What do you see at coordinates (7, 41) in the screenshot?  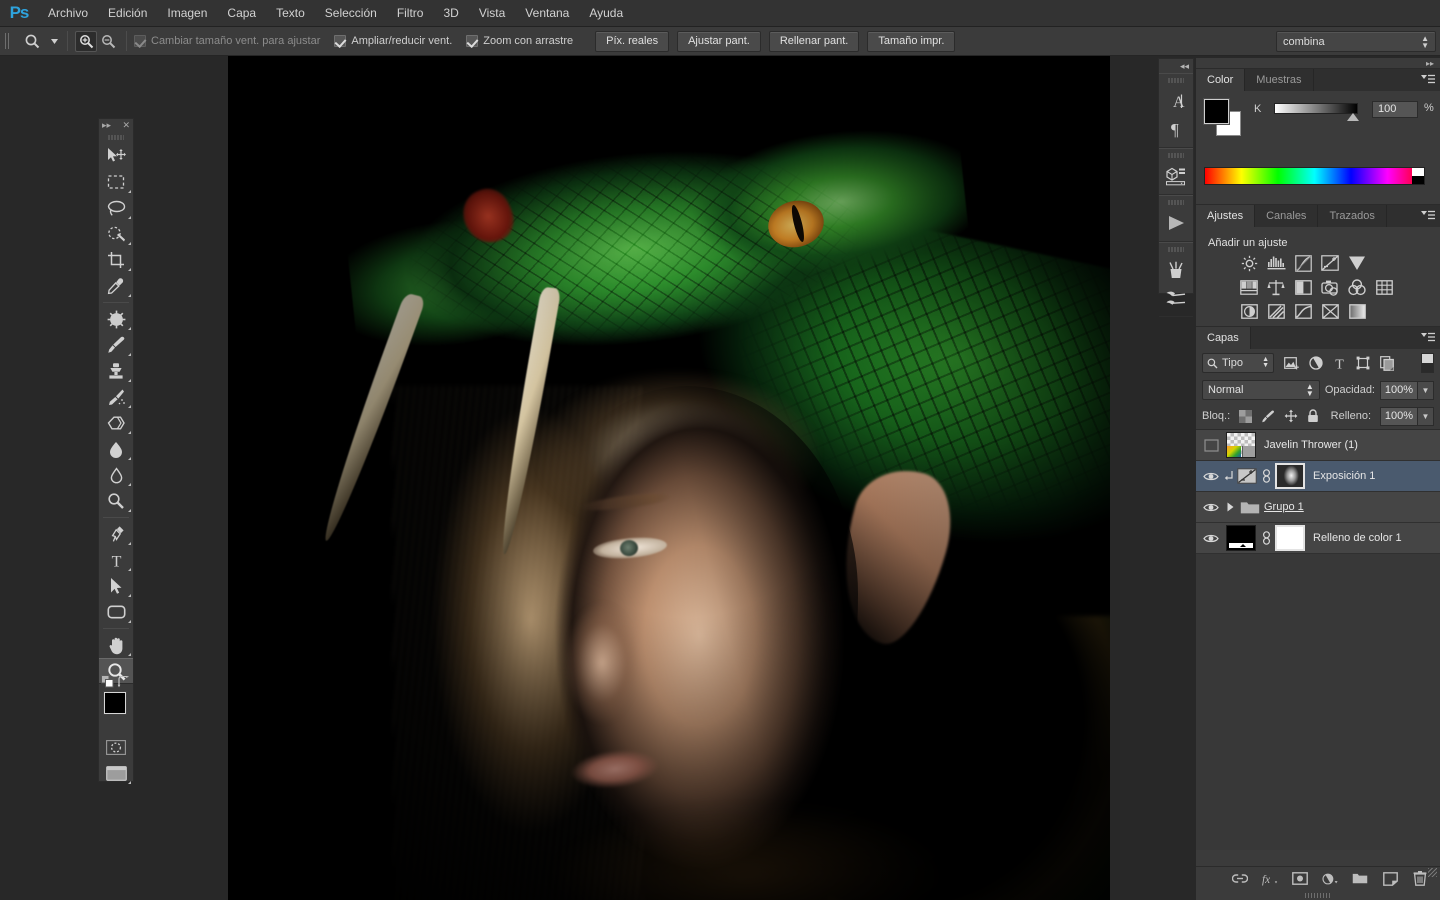 I see `options-bar-grip` at bounding box center [7, 41].